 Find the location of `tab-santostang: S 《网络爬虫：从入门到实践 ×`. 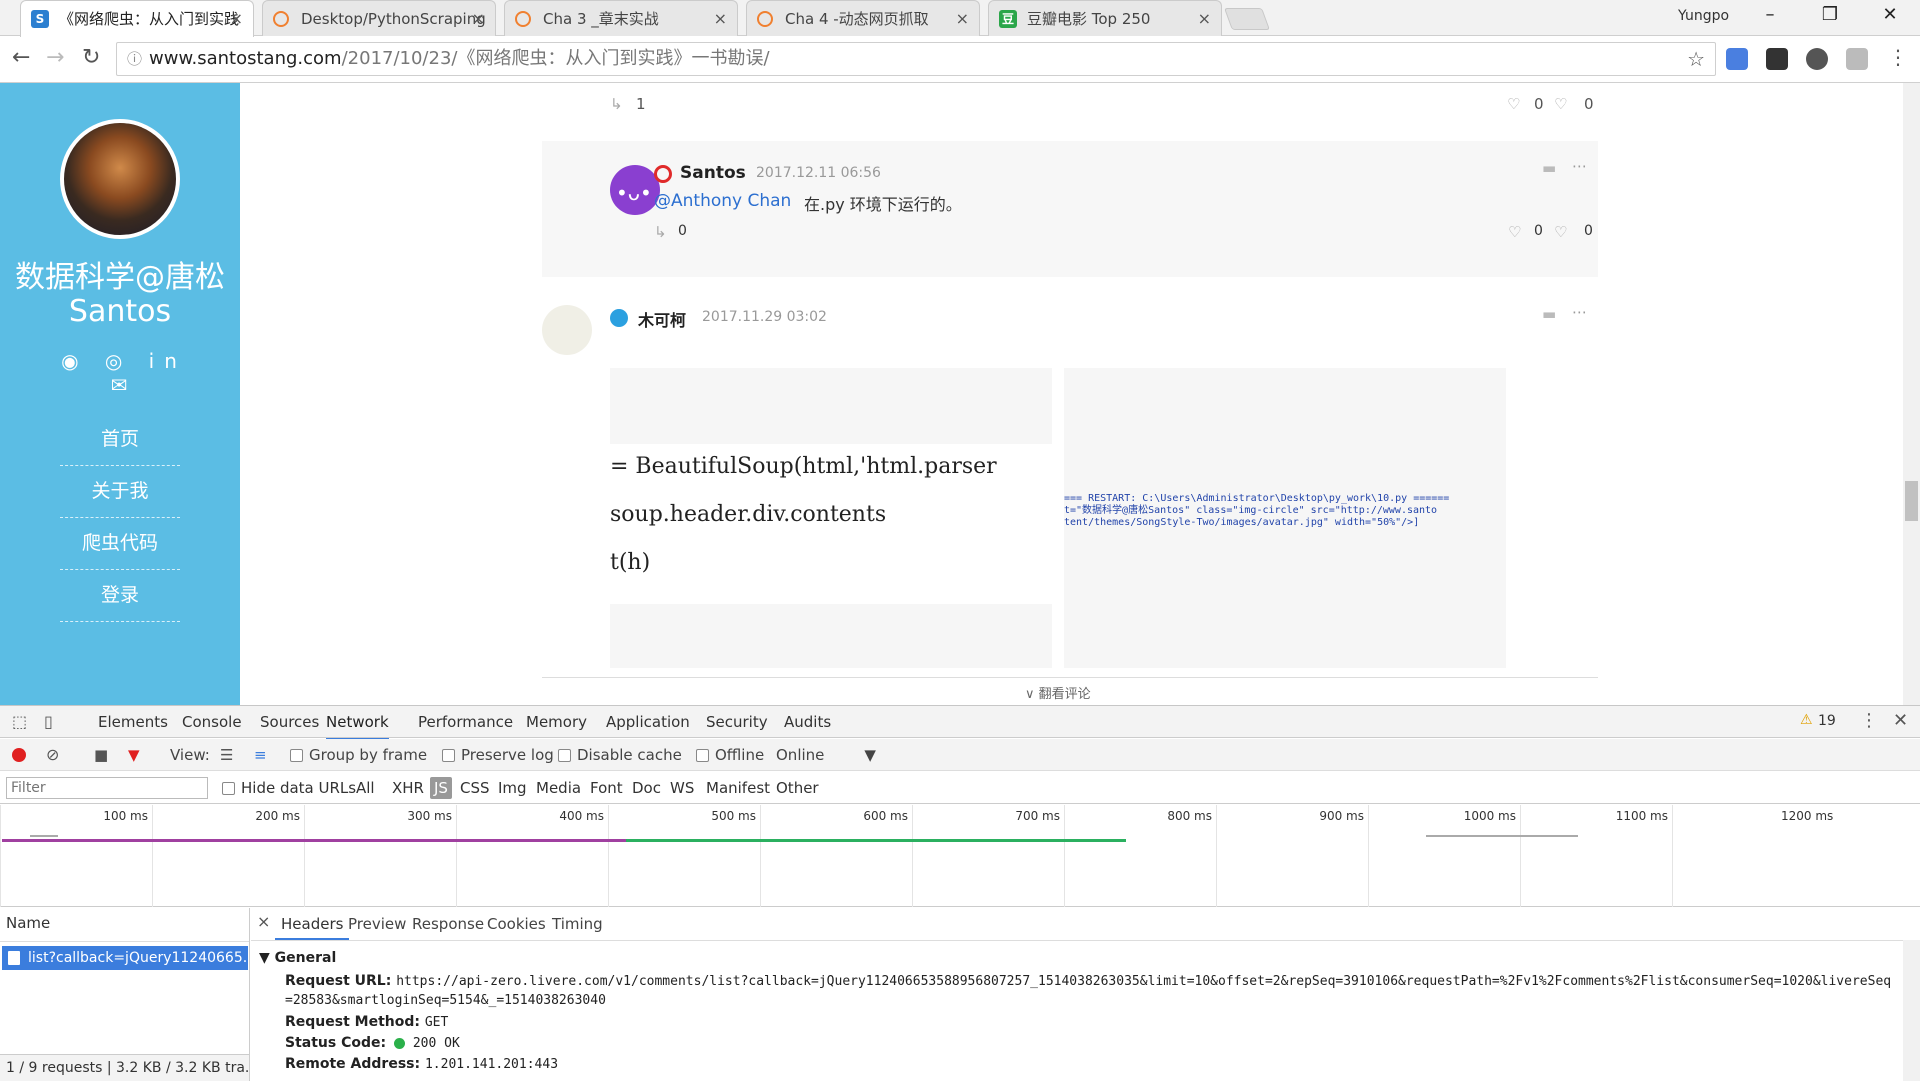

tab-santostang: S 《网络爬虫：从入门到实践 × is located at coordinates (137, 18).